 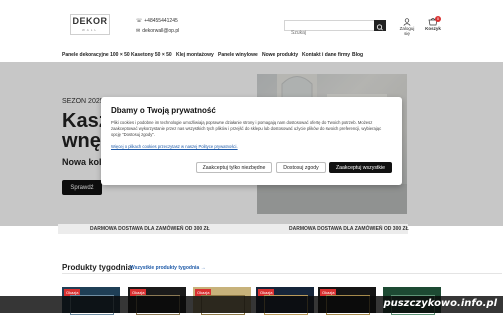 What do you see at coordinates (280, 55) in the screenshot?
I see `nav-item-nowe-produkty: Nowe produkty` at bounding box center [280, 55].